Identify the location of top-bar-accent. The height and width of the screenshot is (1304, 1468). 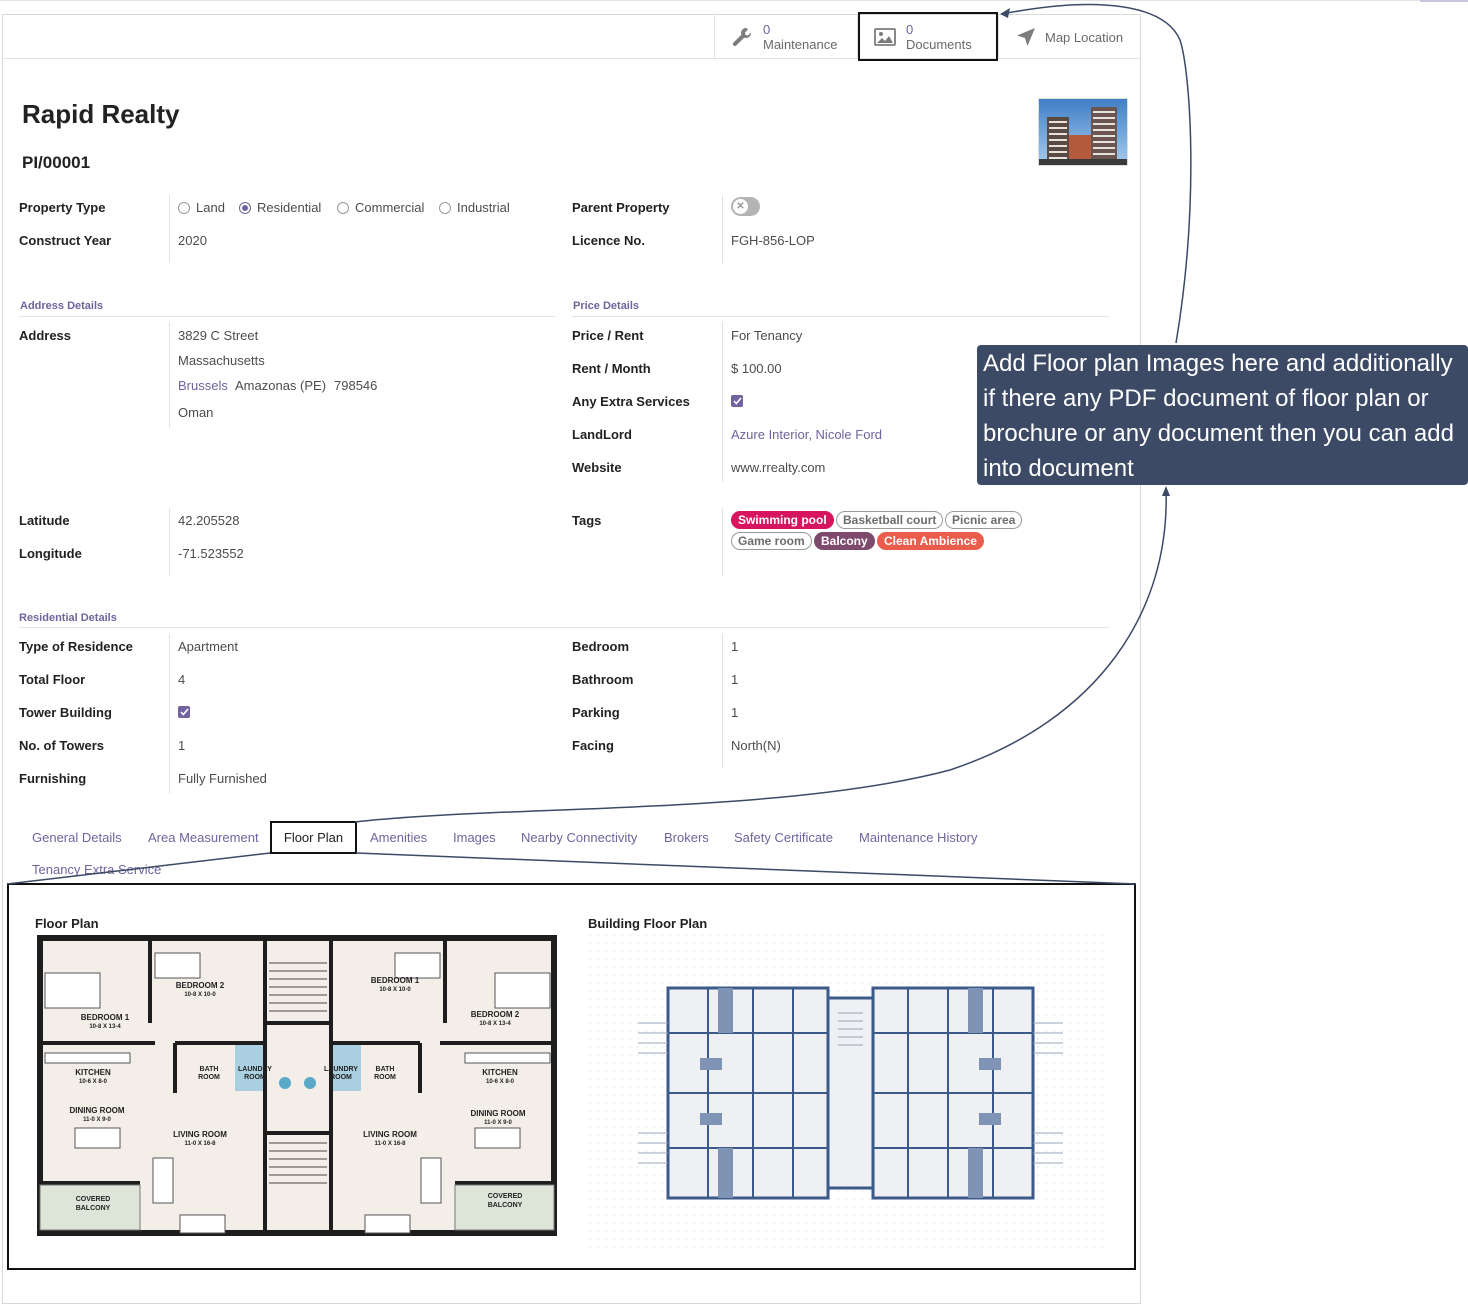
(1444, 1).